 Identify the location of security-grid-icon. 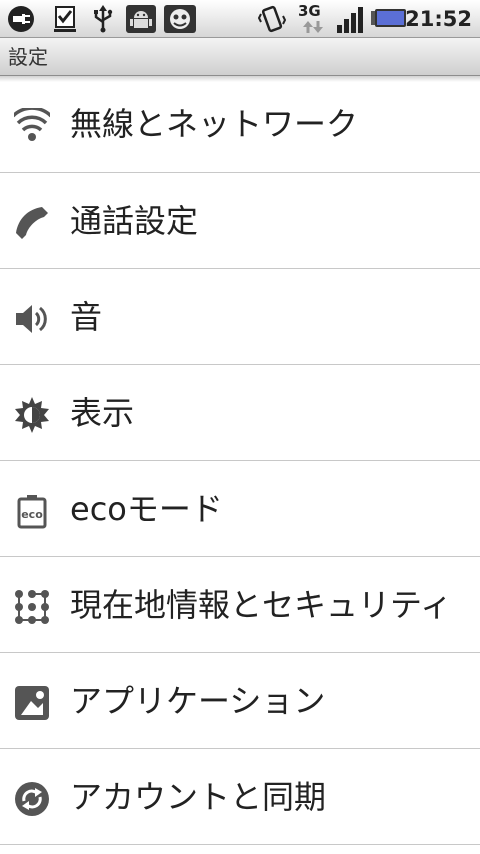
(32, 607).